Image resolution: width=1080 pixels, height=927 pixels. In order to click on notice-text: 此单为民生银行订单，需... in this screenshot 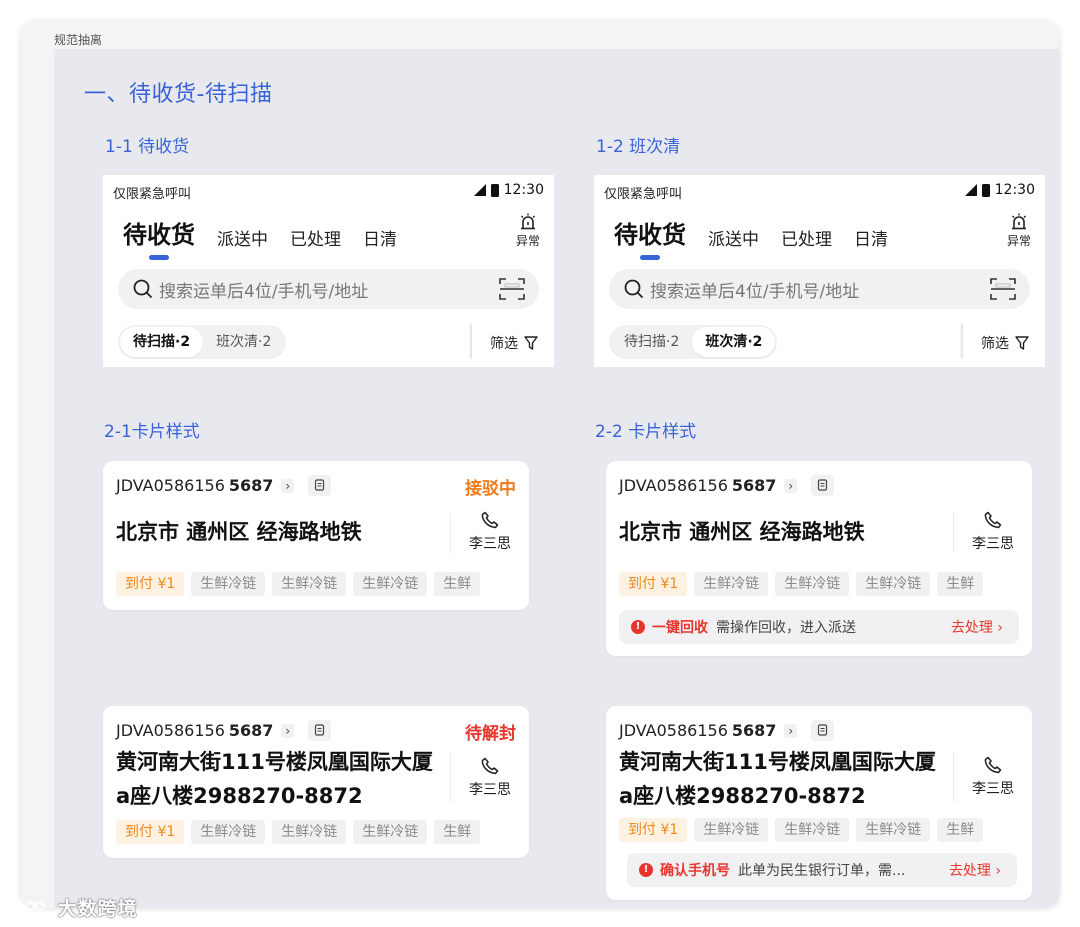, I will do `click(822, 871)`.